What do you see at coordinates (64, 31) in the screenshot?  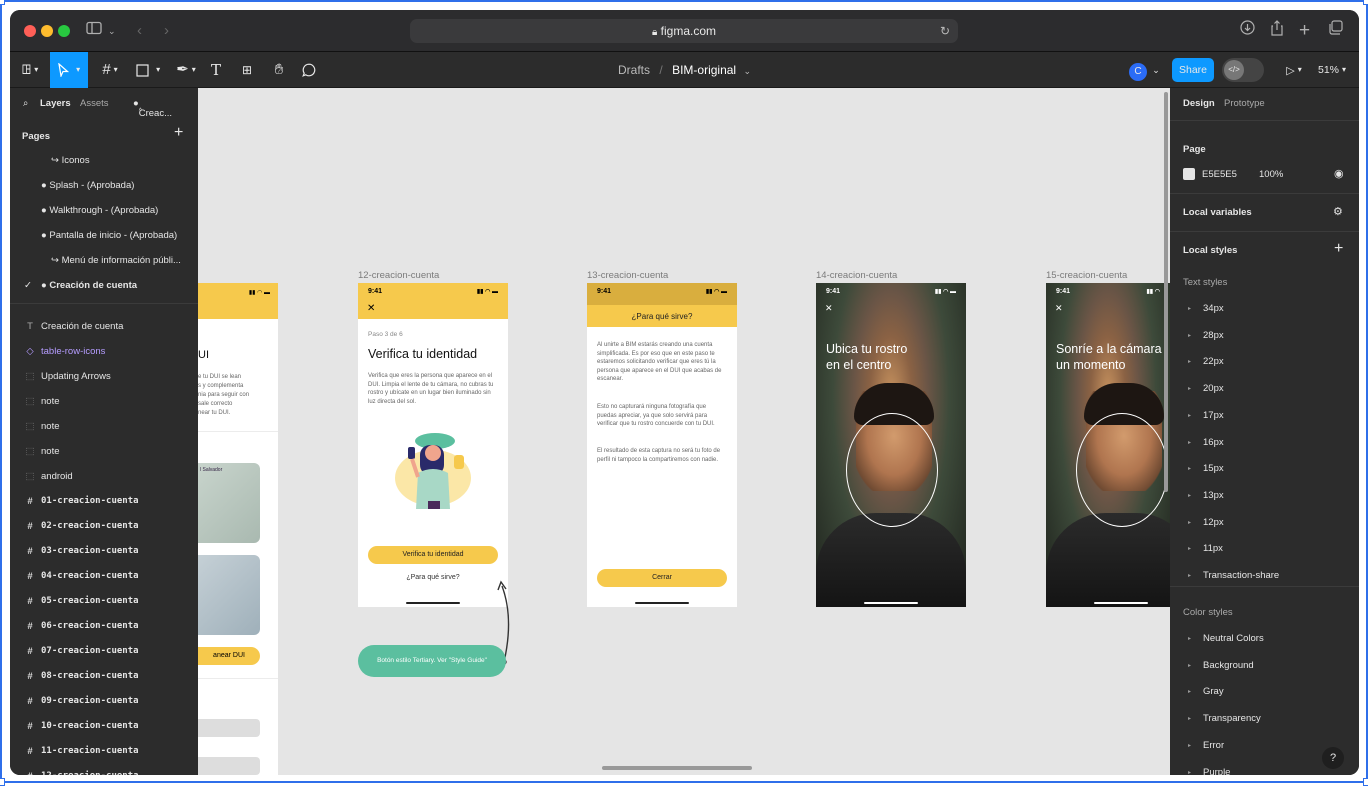 I see `zoom-window-button` at bounding box center [64, 31].